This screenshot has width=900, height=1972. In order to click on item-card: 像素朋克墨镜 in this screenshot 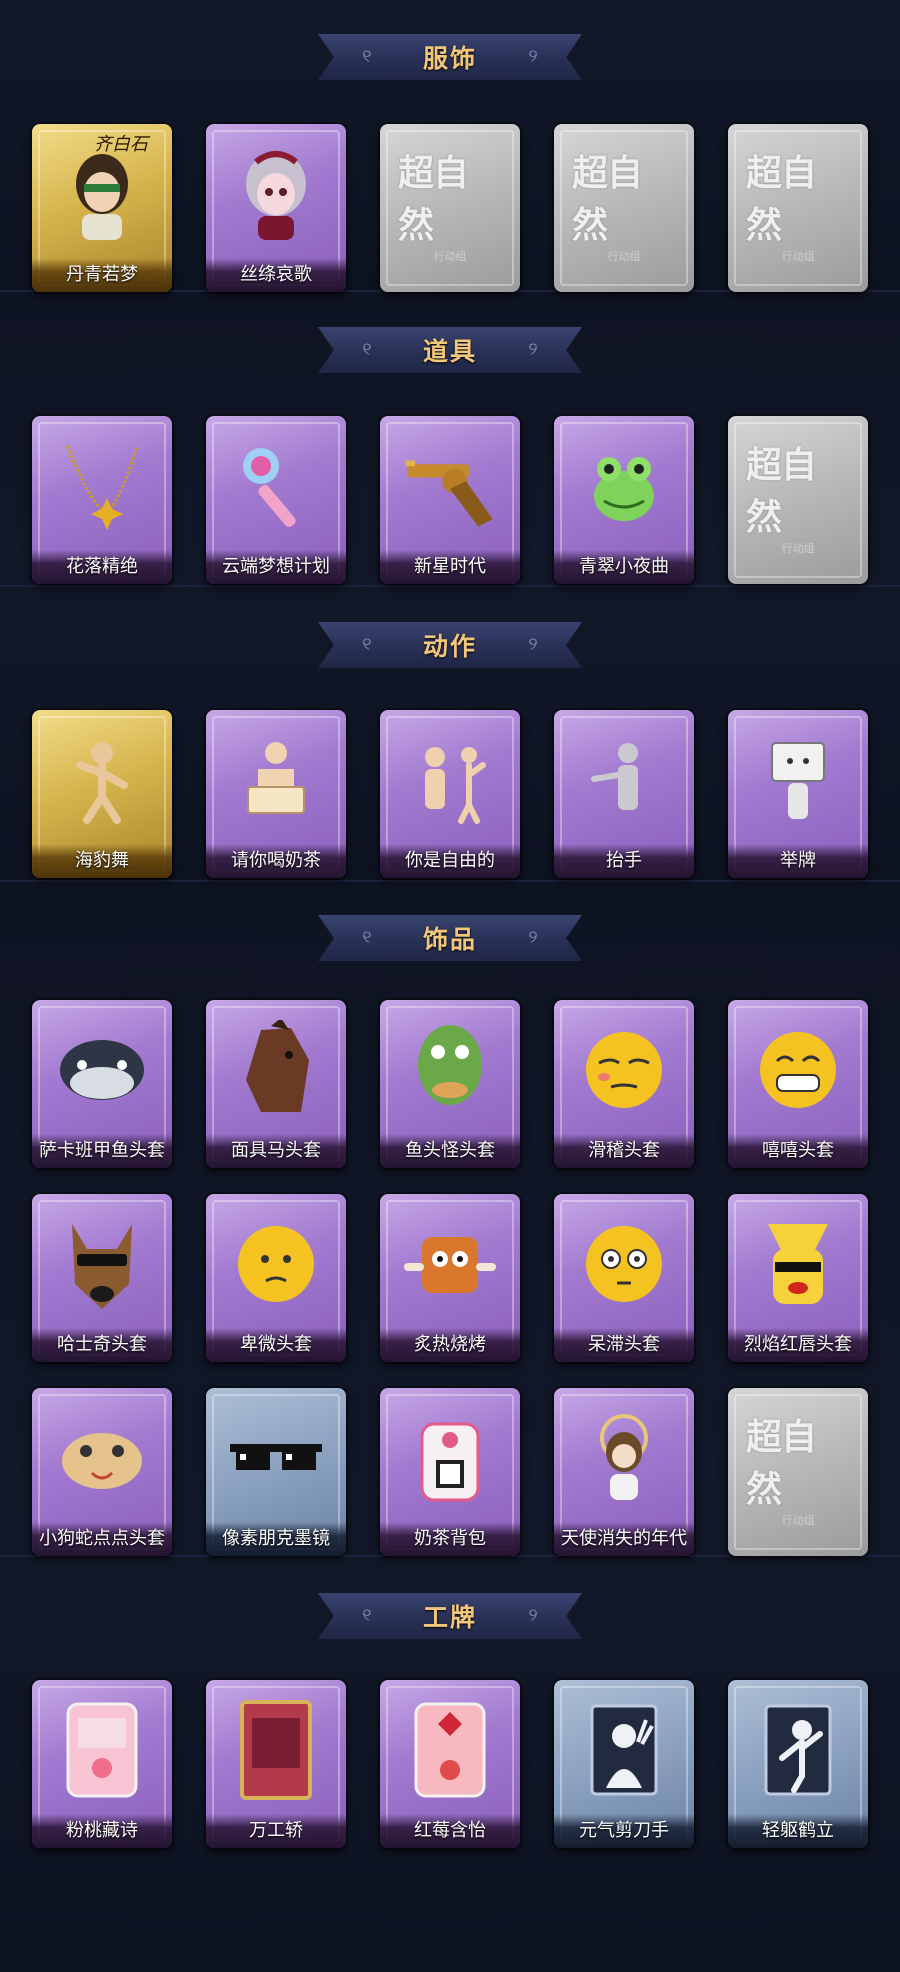, I will do `click(276, 1472)`.